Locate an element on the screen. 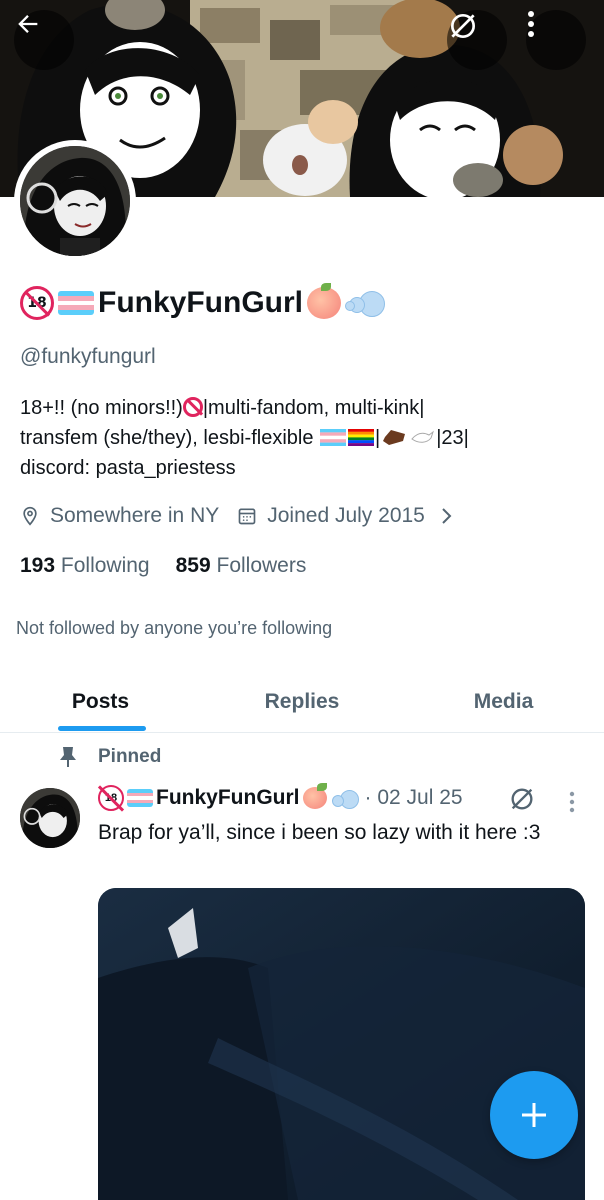 This screenshot has width=604, height=1200. post-header: 18 FunkyFunGurl · 02 Jul 25 is located at coordinates (280, 797).